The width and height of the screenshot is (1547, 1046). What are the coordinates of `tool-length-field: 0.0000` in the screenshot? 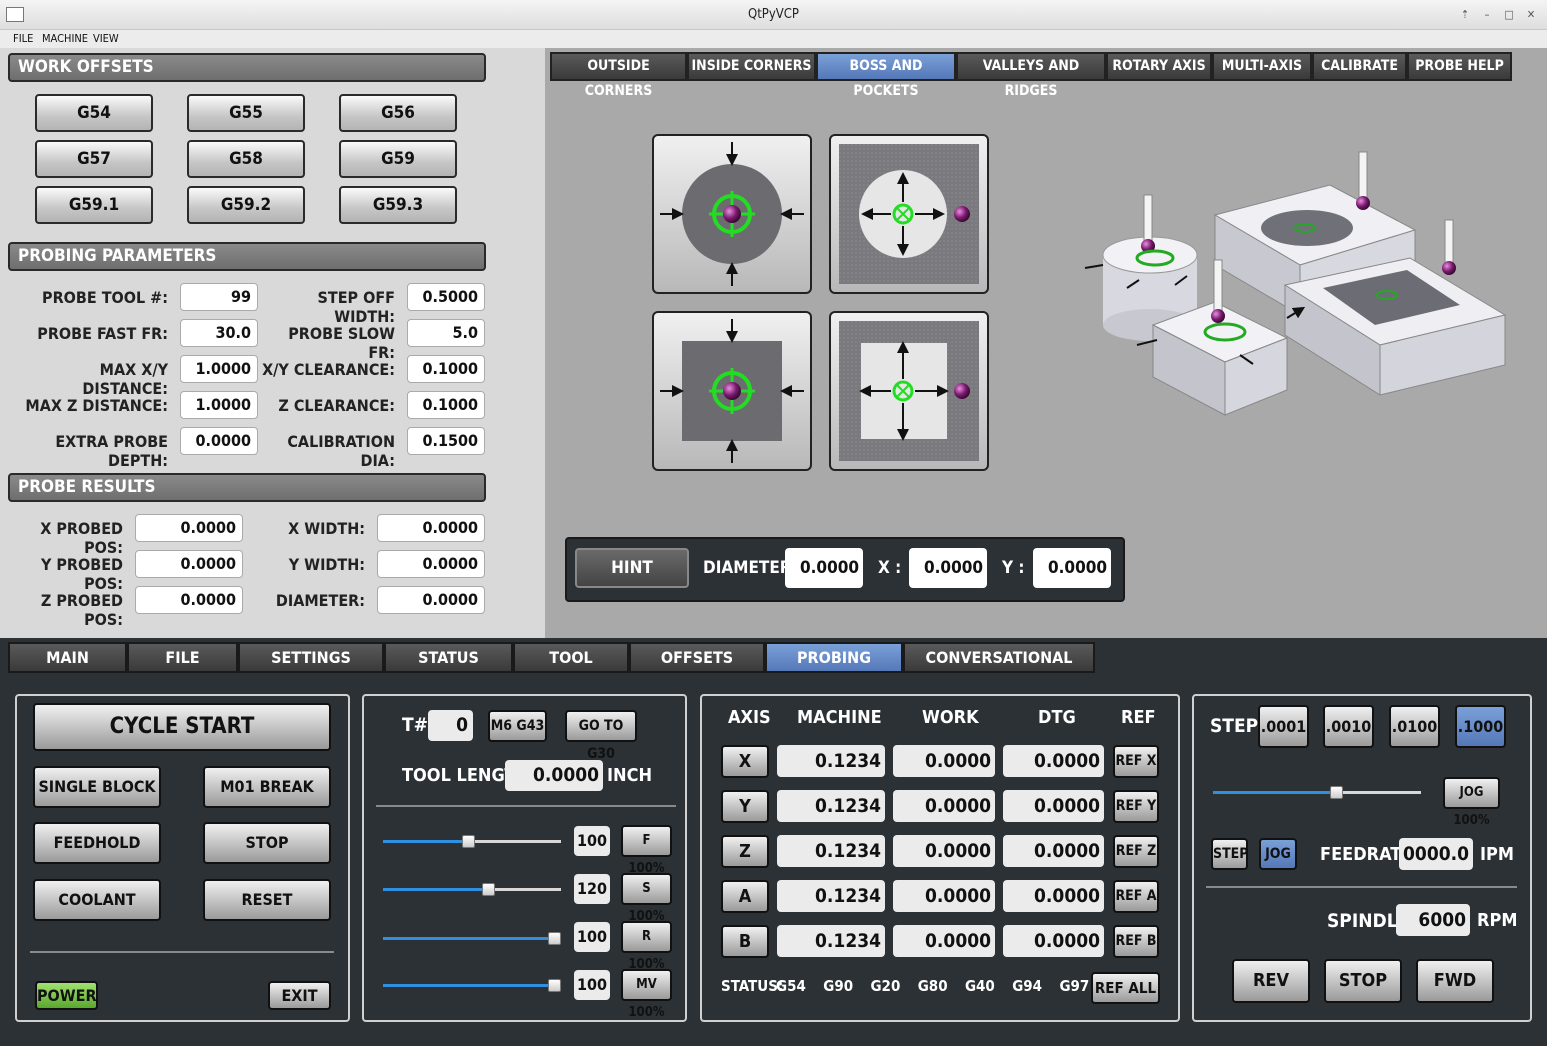 It's located at (554, 775).